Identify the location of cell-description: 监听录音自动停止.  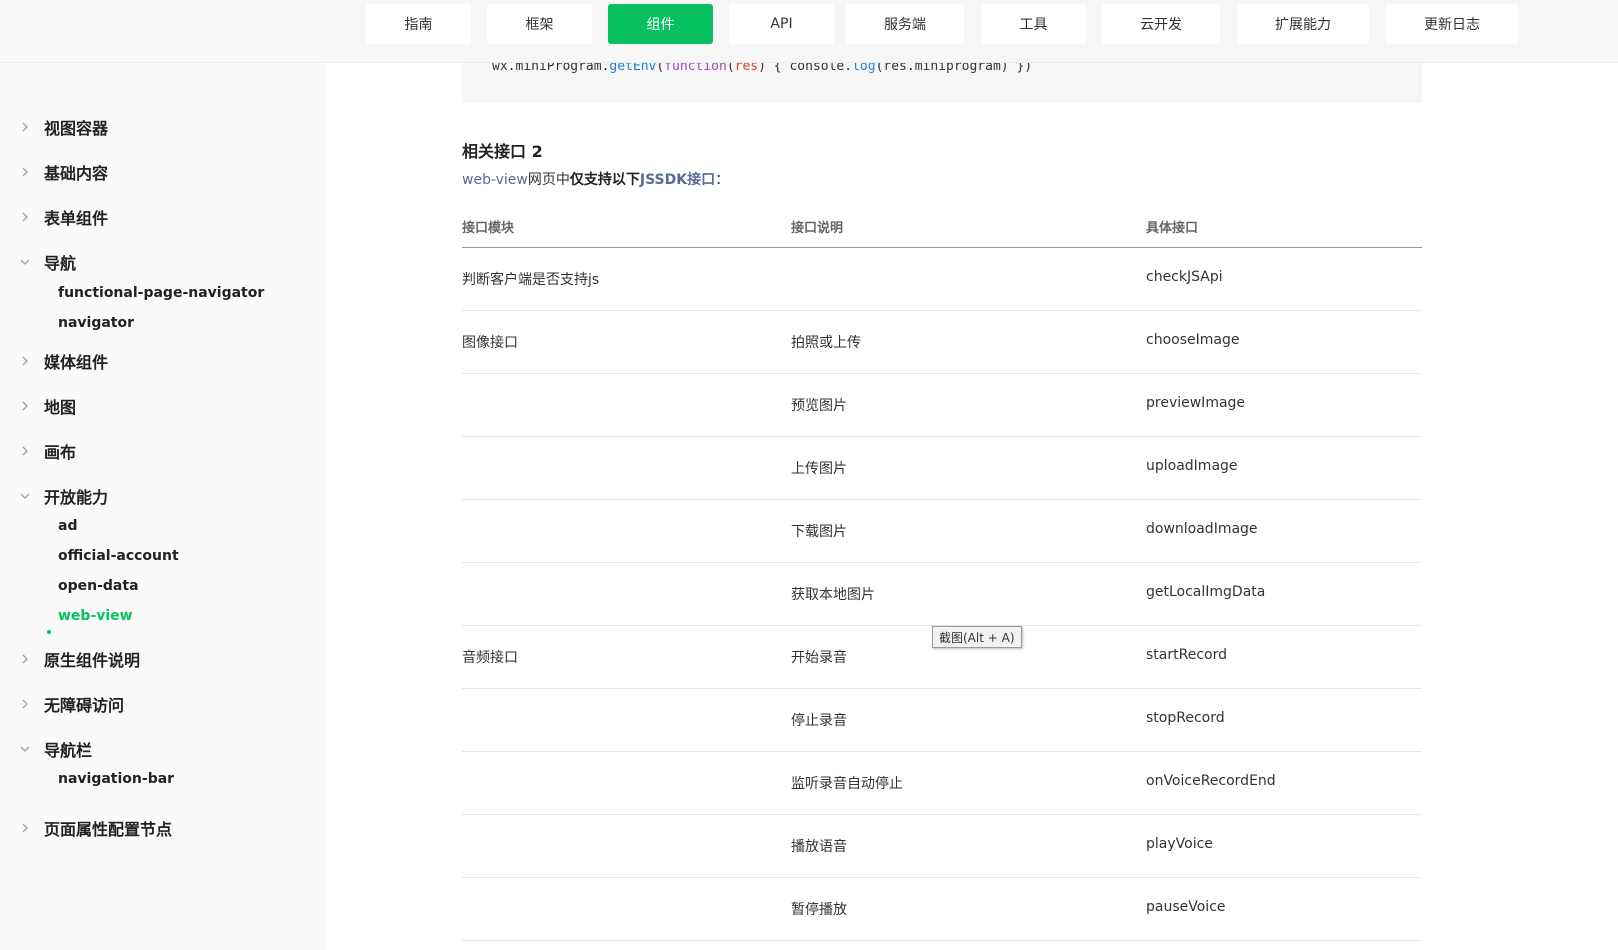
(847, 784).